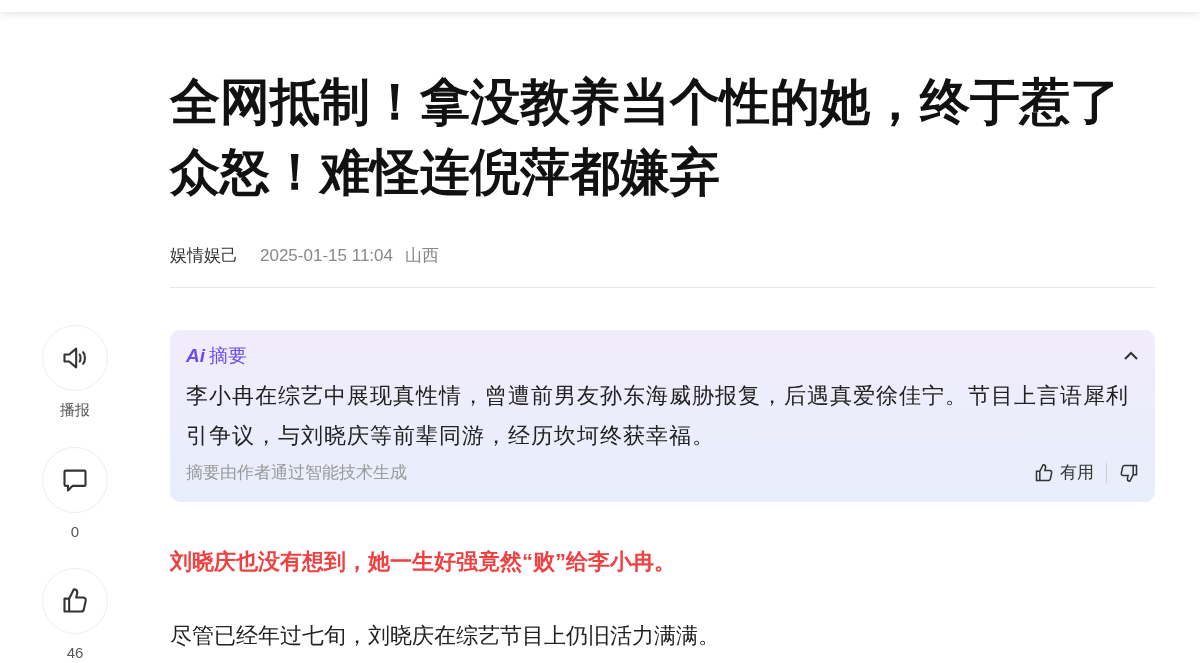 This screenshot has width=1200, height=663. Describe the element at coordinates (75, 531) in the screenshot. I see `action-label: 0` at that location.